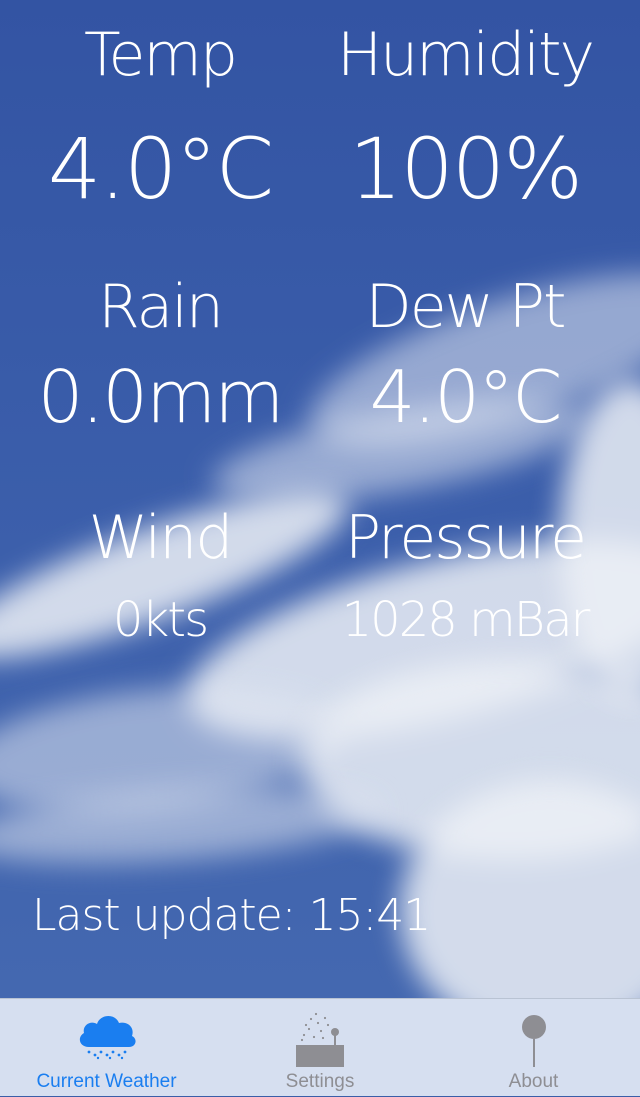 This screenshot has height=1097, width=640. Describe the element at coordinates (107, 1037) in the screenshot. I see `cloud-rain-icon` at that location.